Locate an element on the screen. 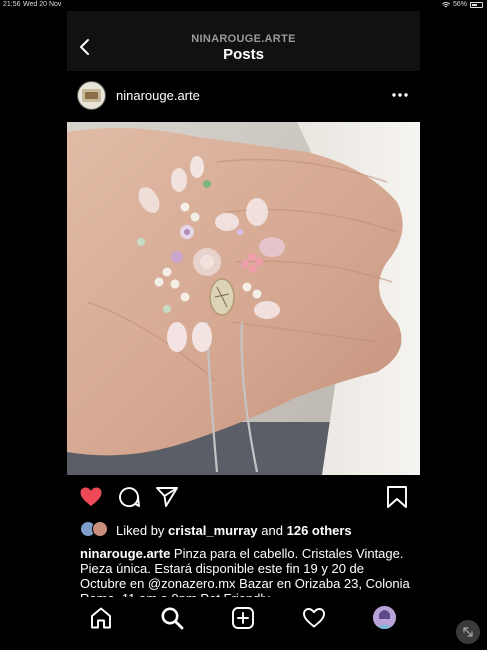 The image size is (487, 650). caption-username: ninarouge.arte is located at coordinates (125, 553).